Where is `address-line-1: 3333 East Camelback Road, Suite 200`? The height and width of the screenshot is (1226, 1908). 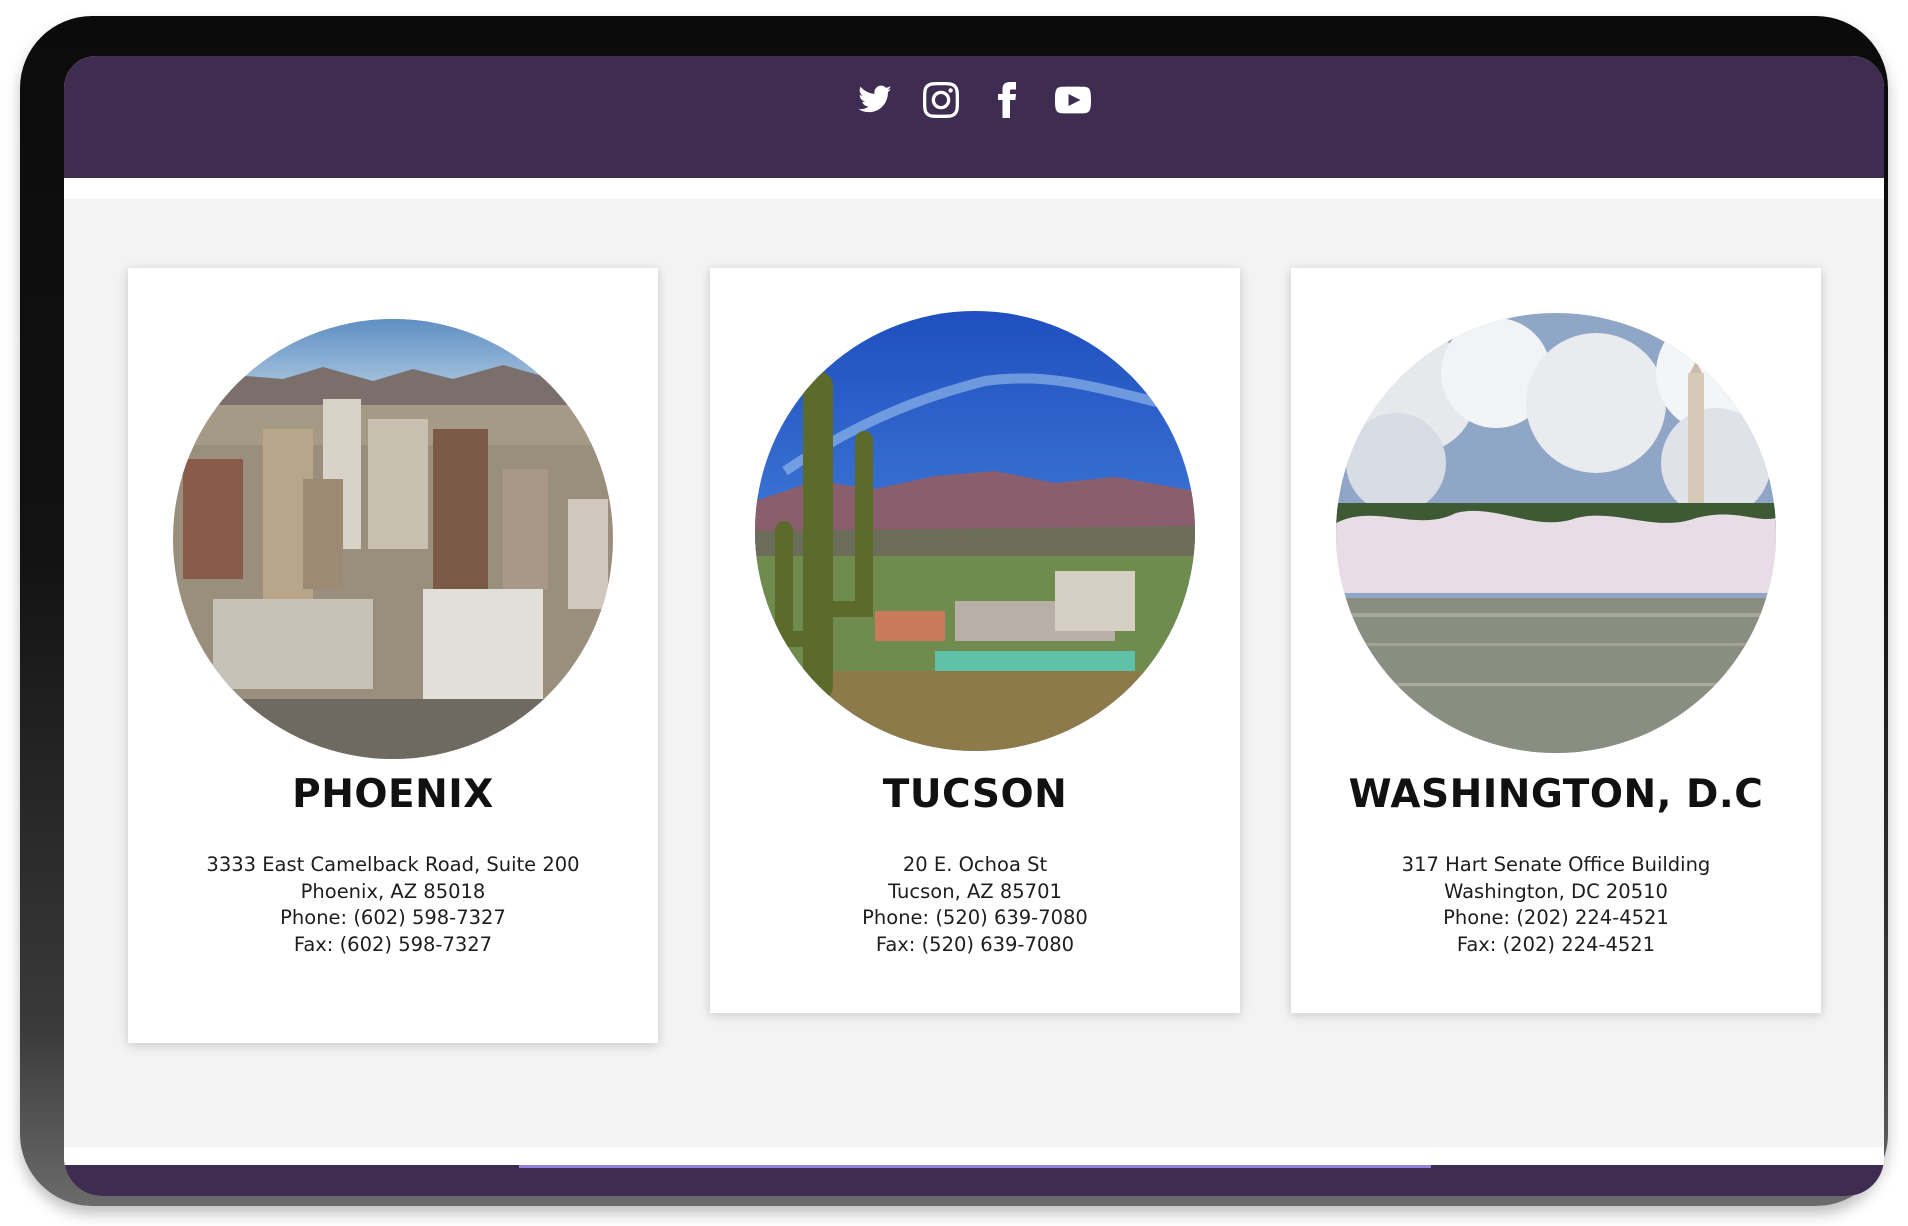
address-line-1: 3333 East Camelback Road, Suite 200 is located at coordinates (393, 864).